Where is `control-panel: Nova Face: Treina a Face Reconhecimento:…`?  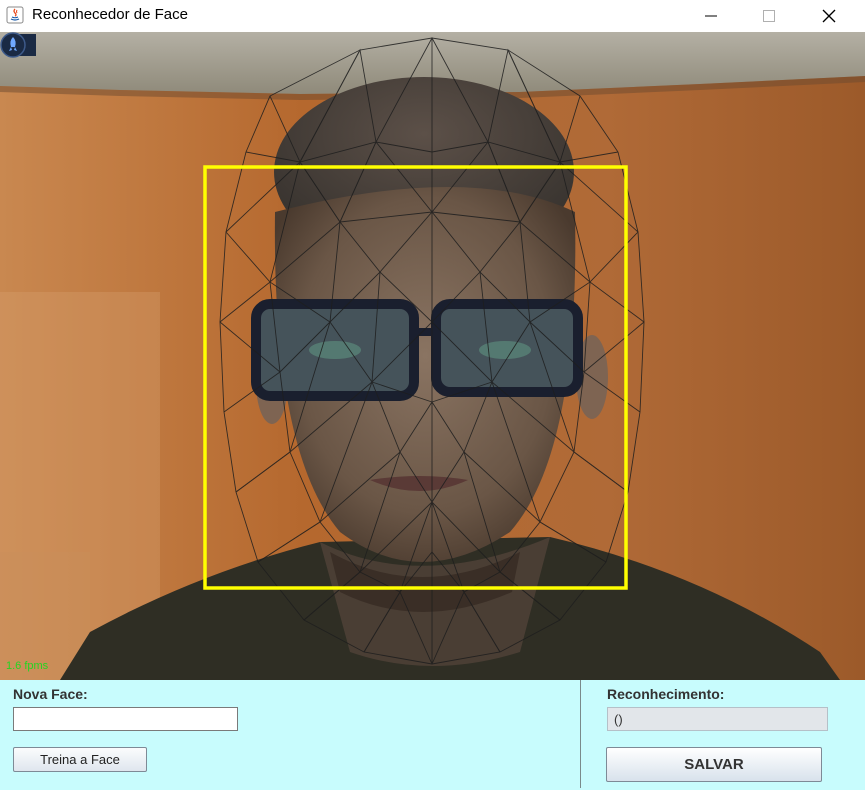 control-panel: Nova Face: Treina a Face Reconhecimento:… is located at coordinates (432, 735).